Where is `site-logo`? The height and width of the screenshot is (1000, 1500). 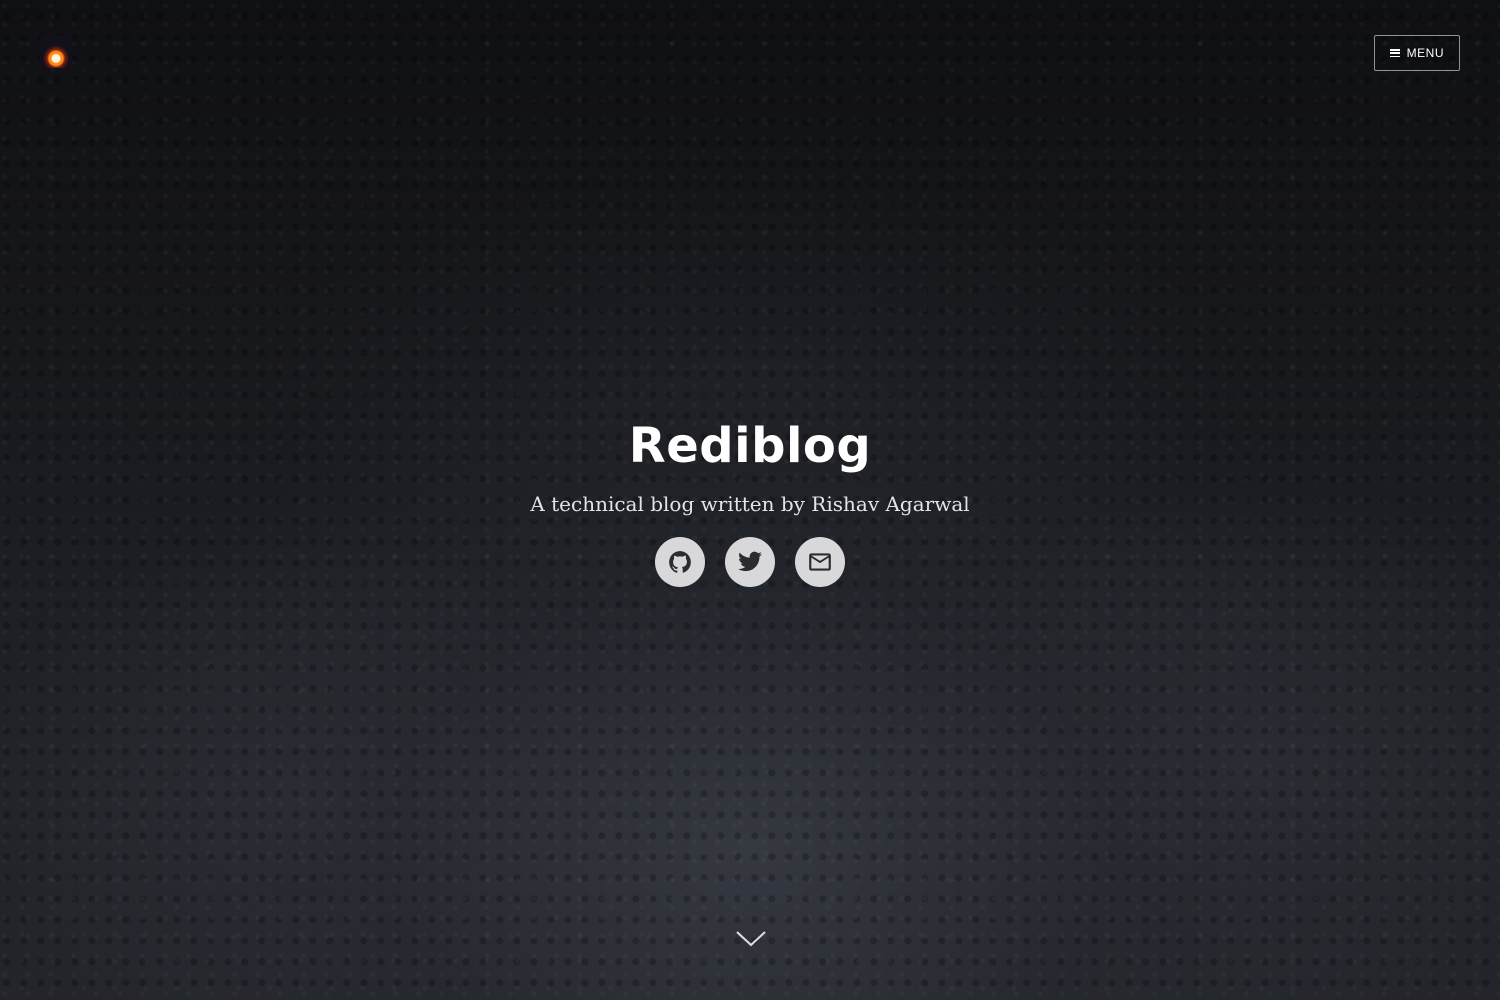
site-logo is located at coordinates (56, 52).